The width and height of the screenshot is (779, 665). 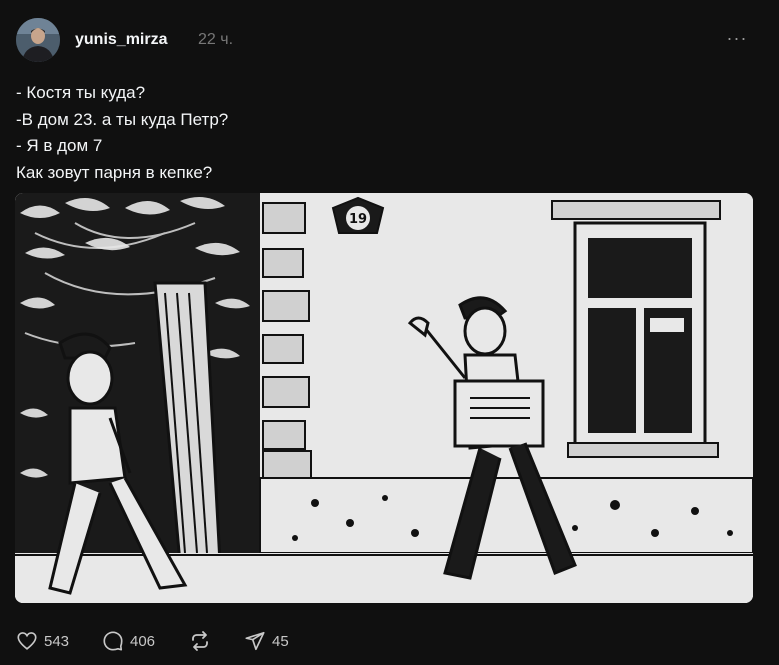 I want to click on post-actions: 543 406 45, so click(x=216, y=641).